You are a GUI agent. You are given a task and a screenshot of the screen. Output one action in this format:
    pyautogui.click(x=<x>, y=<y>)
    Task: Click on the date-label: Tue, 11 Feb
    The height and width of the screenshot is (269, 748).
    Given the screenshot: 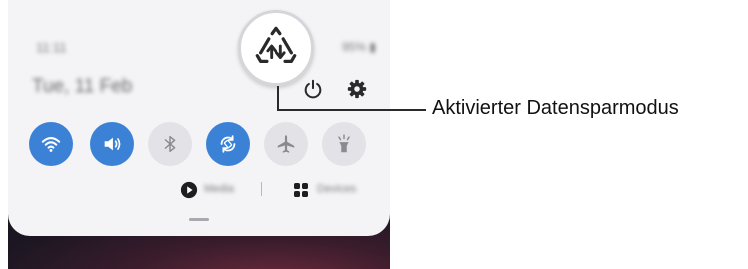 What is the action you would take?
    pyautogui.click(x=82, y=86)
    